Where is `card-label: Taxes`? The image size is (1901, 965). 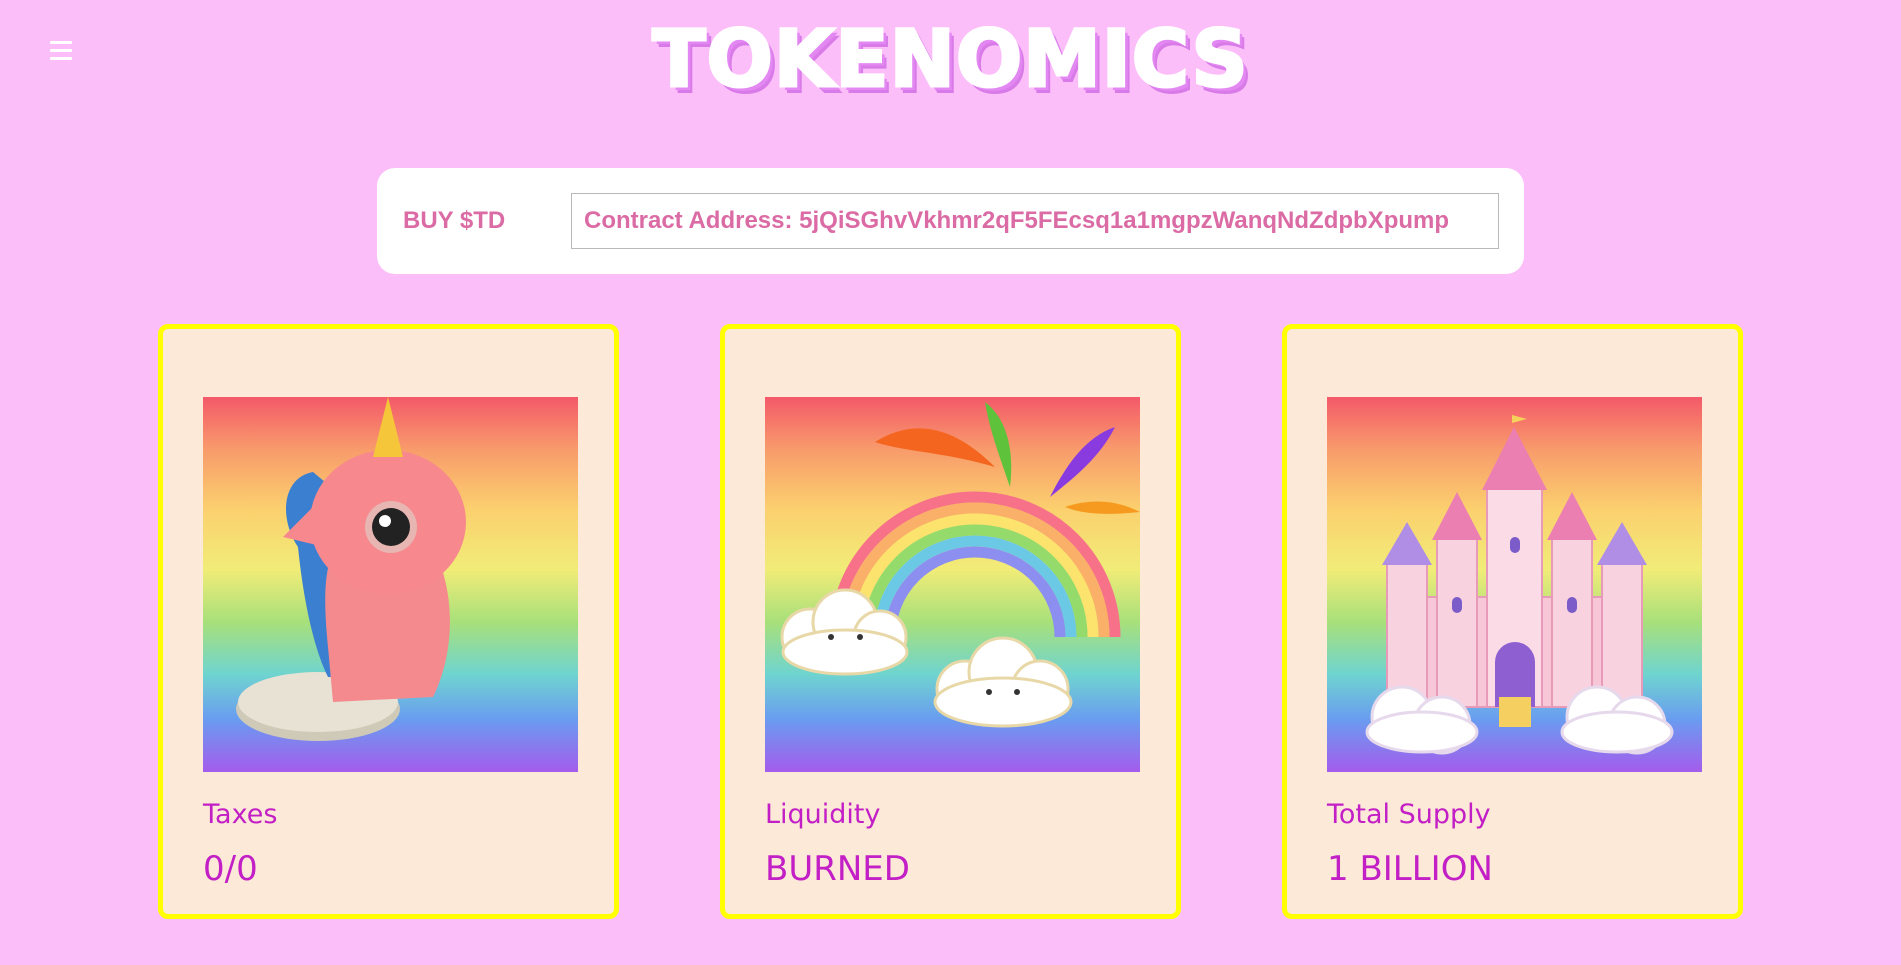
card-label: Taxes is located at coordinates (240, 814).